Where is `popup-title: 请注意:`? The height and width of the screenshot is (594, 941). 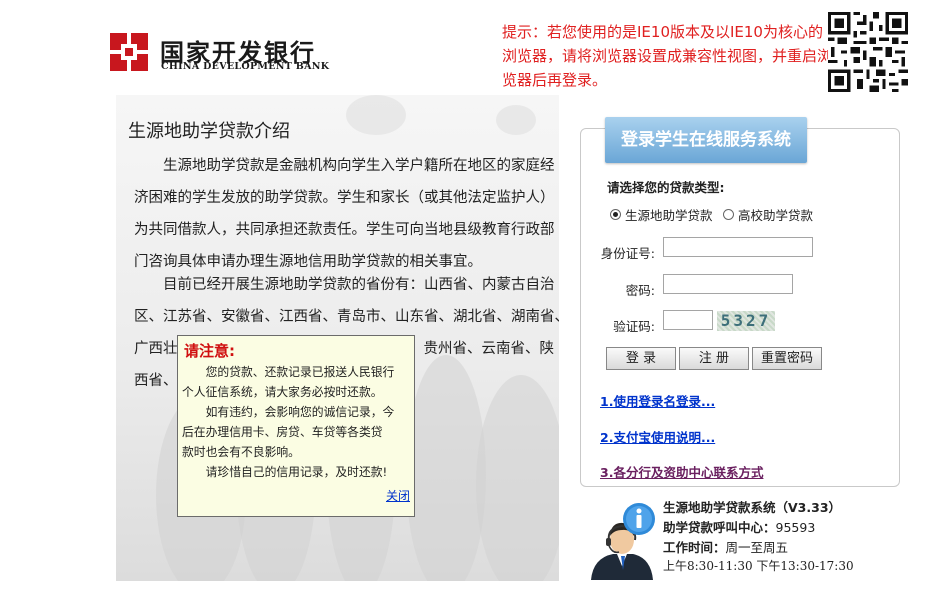 popup-title: 请注意: is located at coordinates (209, 351).